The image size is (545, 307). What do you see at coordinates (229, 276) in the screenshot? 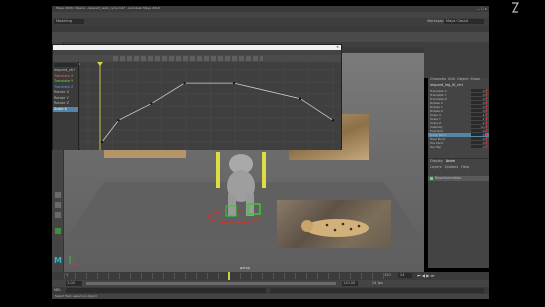
I see `current-frame-indicator` at bounding box center [229, 276].